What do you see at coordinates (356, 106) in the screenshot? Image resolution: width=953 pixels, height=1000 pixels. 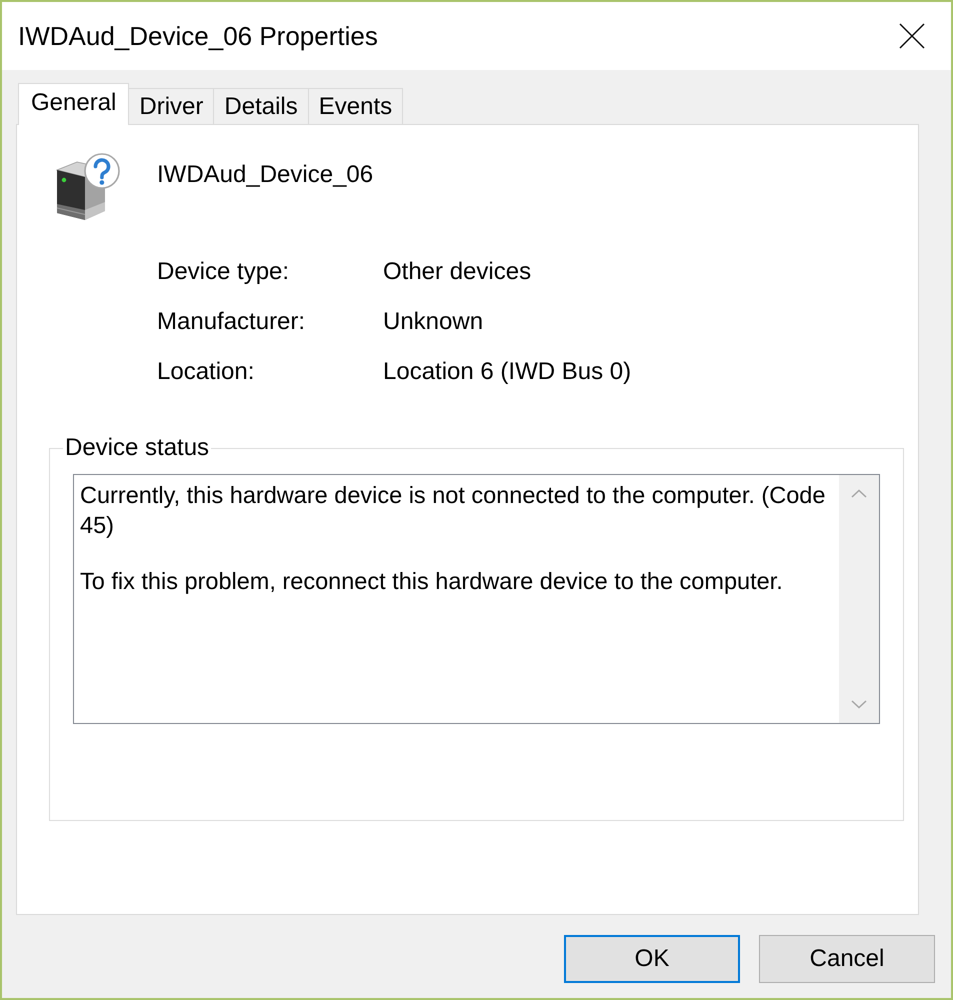 I see `tab: Events` at bounding box center [356, 106].